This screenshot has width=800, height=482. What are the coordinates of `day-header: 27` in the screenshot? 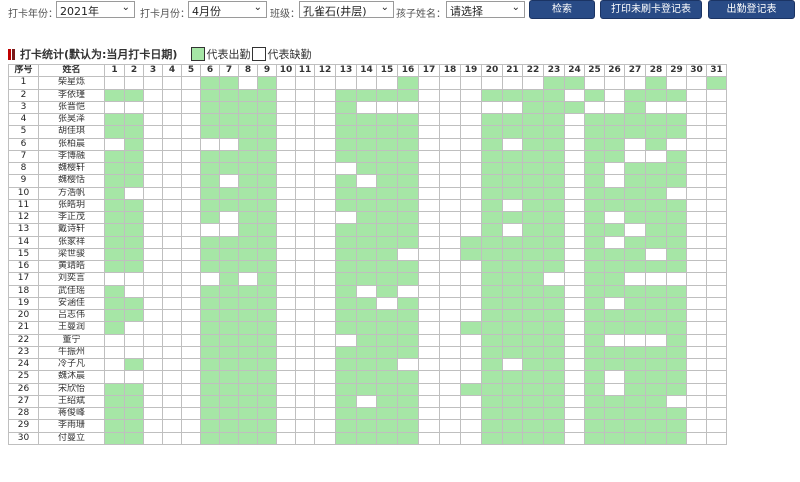 It's located at (635, 70).